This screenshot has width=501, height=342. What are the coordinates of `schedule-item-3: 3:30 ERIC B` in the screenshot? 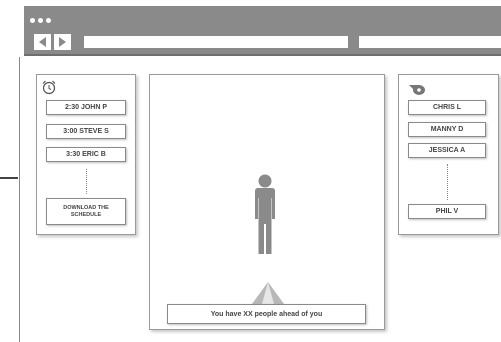 It's located at (86, 154).